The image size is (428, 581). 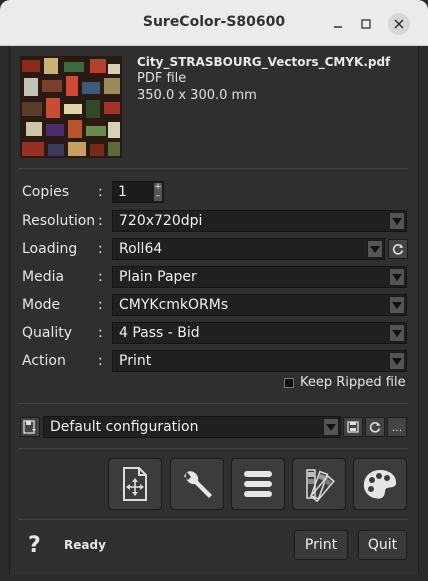 What do you see at coordinates (382, 545) in the screenshot?
I see `quit-button: Quit` at bounding box center [382, 545].